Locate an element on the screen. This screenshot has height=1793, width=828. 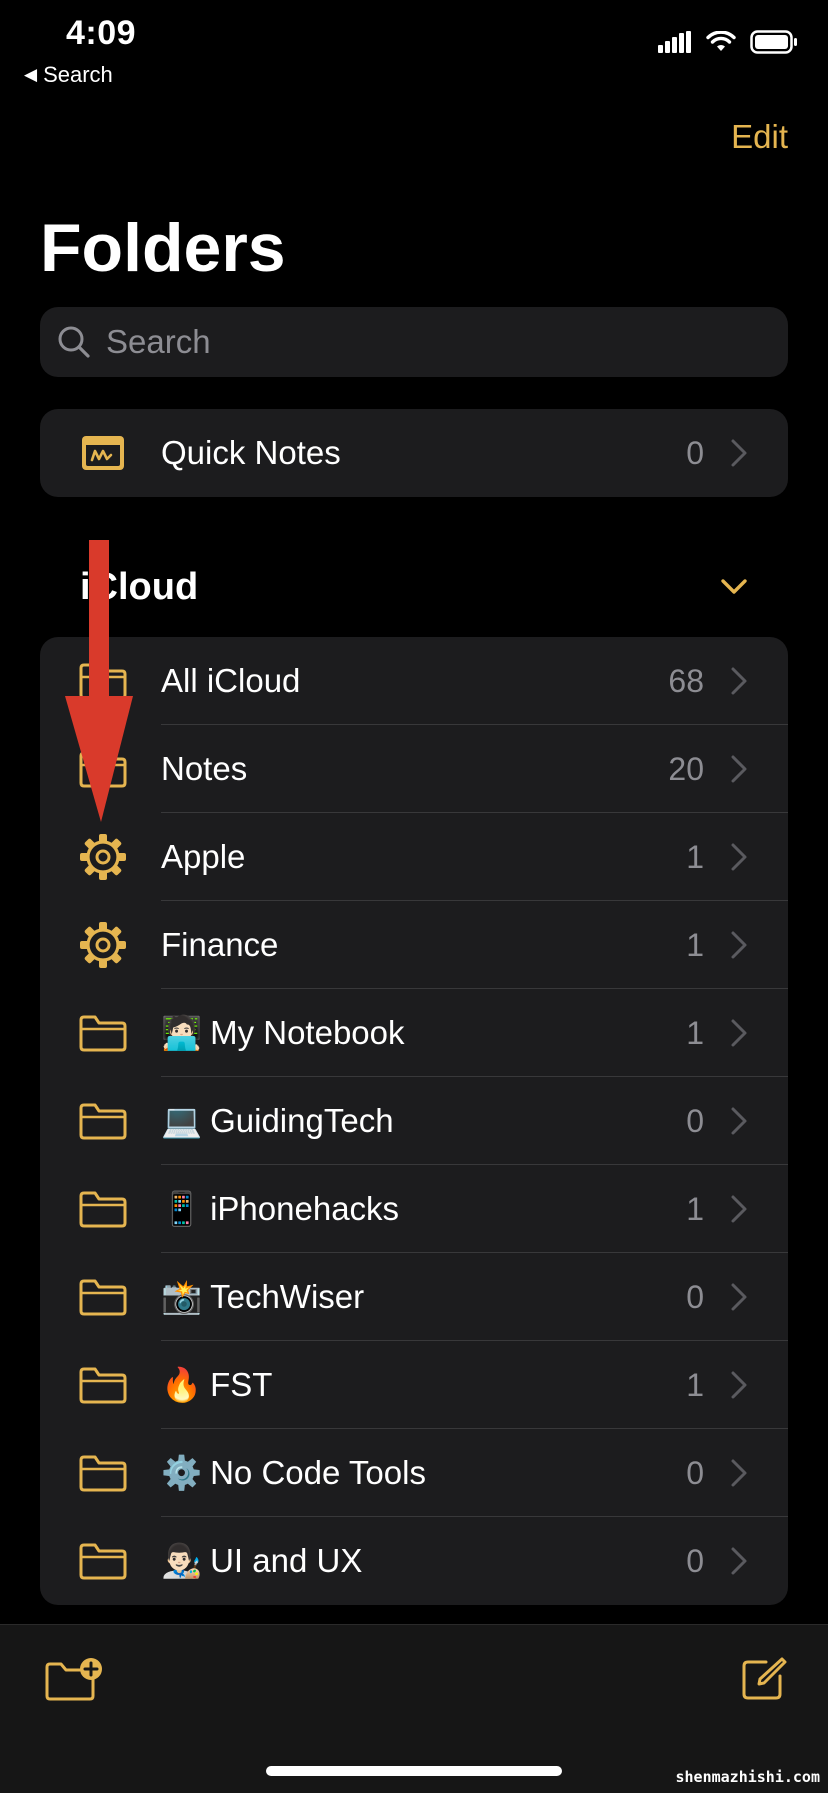
folder-label: 💻 GuidingTech is located at coordinates (277, 1121).